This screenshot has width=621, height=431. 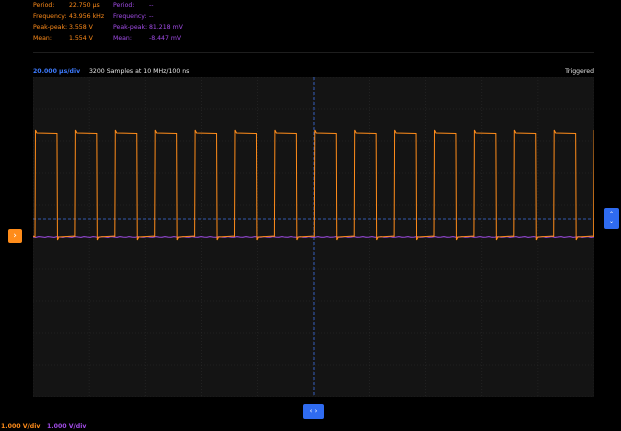 I want to click on ch1-volts-per-div: 1.000 V/div, so click(x=20, y=426).